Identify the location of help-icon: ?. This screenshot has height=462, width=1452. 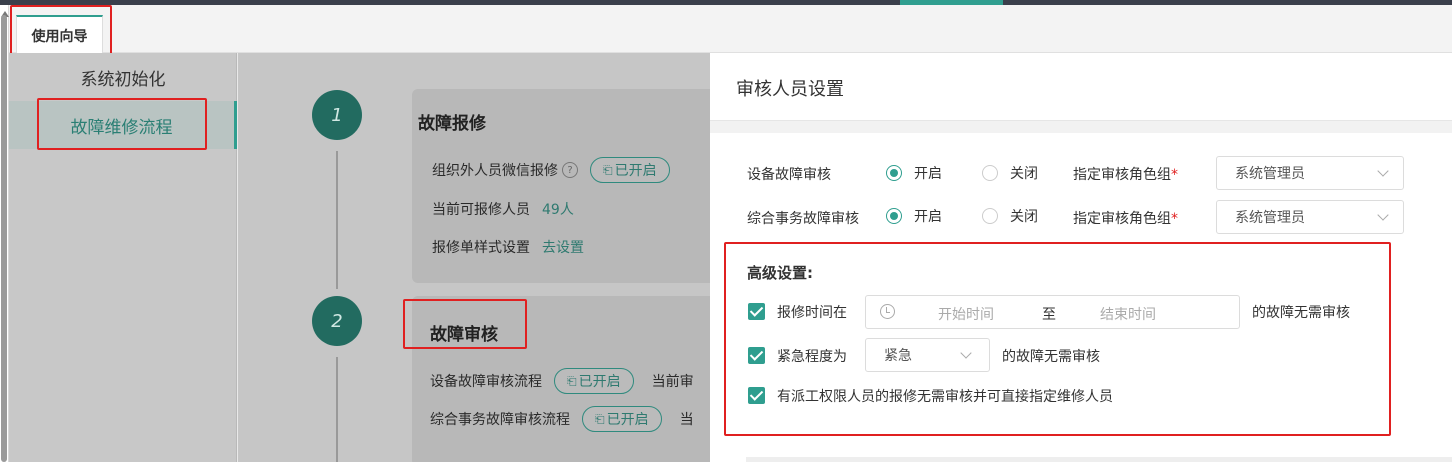
(570, 170).